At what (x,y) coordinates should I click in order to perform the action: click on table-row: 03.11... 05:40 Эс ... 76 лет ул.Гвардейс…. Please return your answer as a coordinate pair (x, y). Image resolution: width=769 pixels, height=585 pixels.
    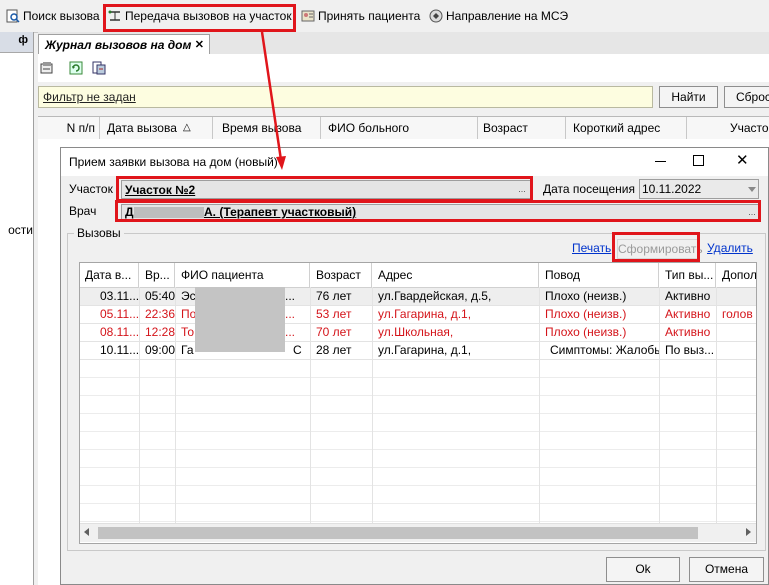
    Looking at the image, I should click on (418, 297).